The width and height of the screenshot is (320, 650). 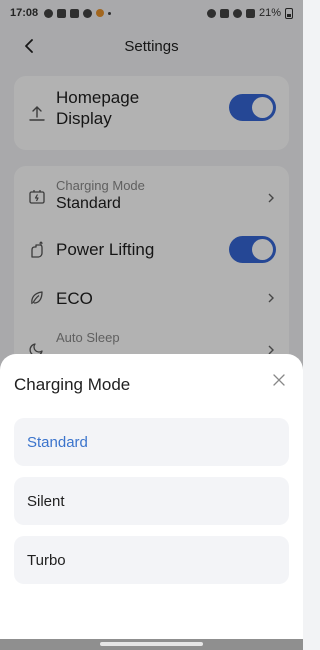 I want to click on option-turbo: Turbo, so click(x=151, y=560).